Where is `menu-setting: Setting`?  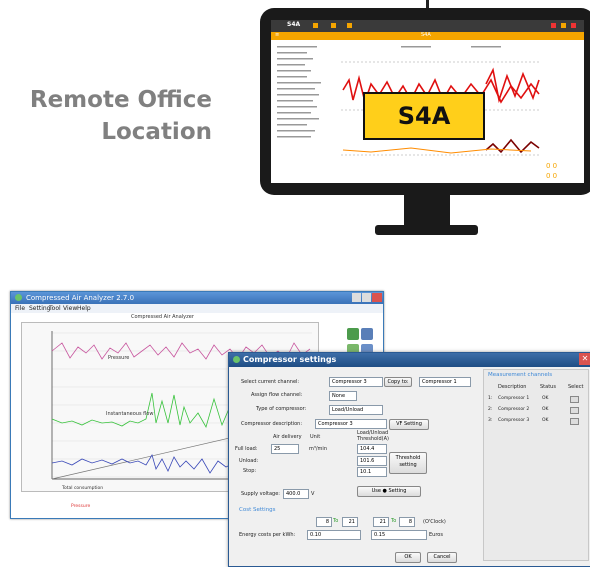 menu-setting: Setting is located at coordinates (39, 308).